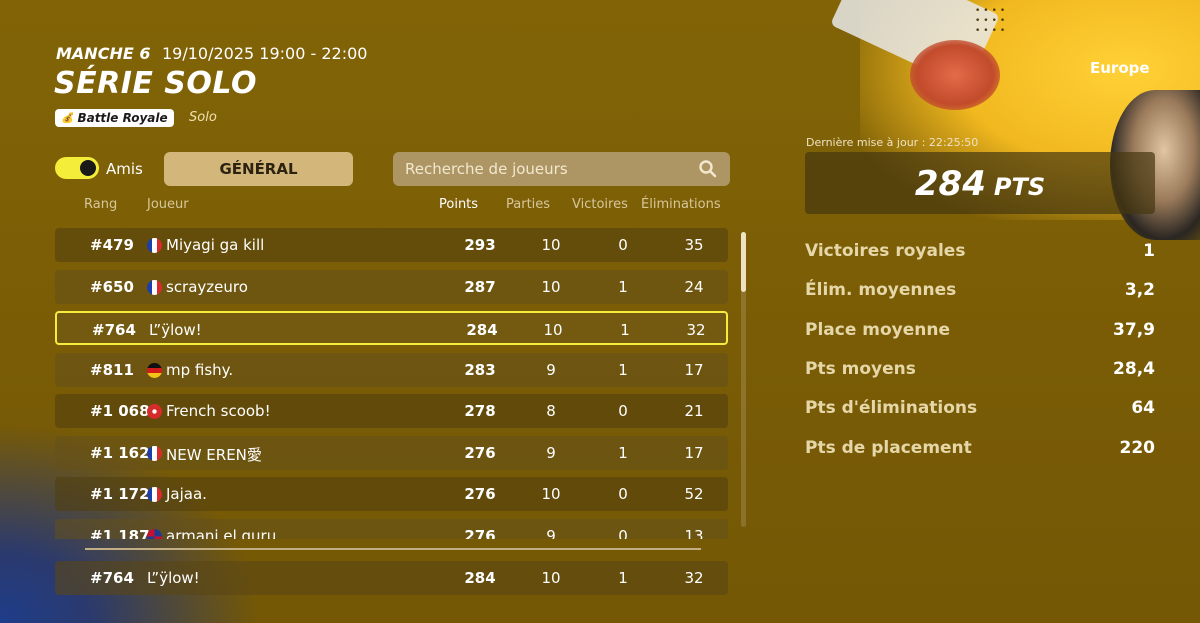  Describe the element at coordinates (214, 454) in the screenshot. I see `player-name: NEW EREN愛` at that location.